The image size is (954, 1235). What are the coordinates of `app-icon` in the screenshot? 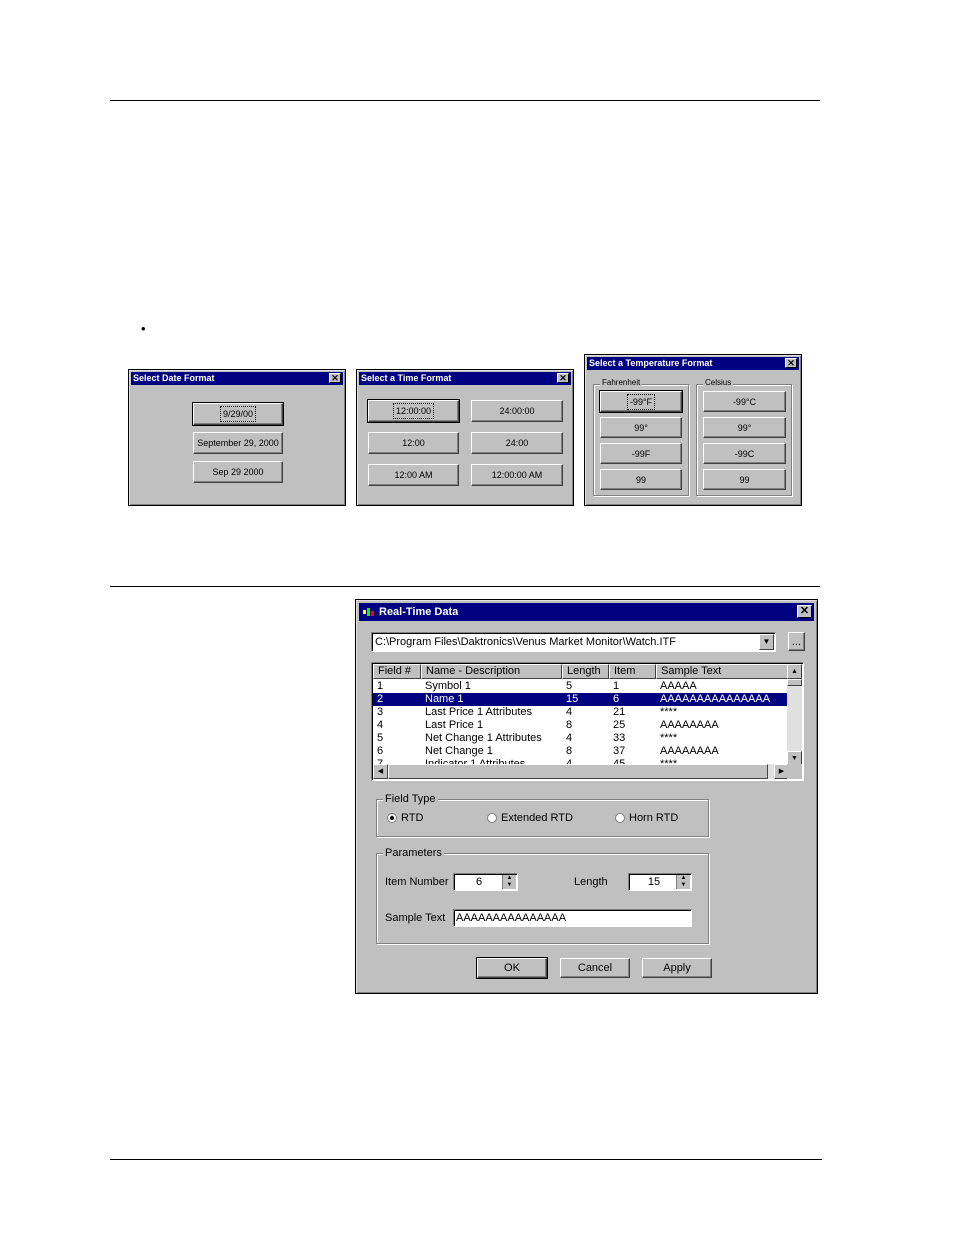 It's located at (368, 612).